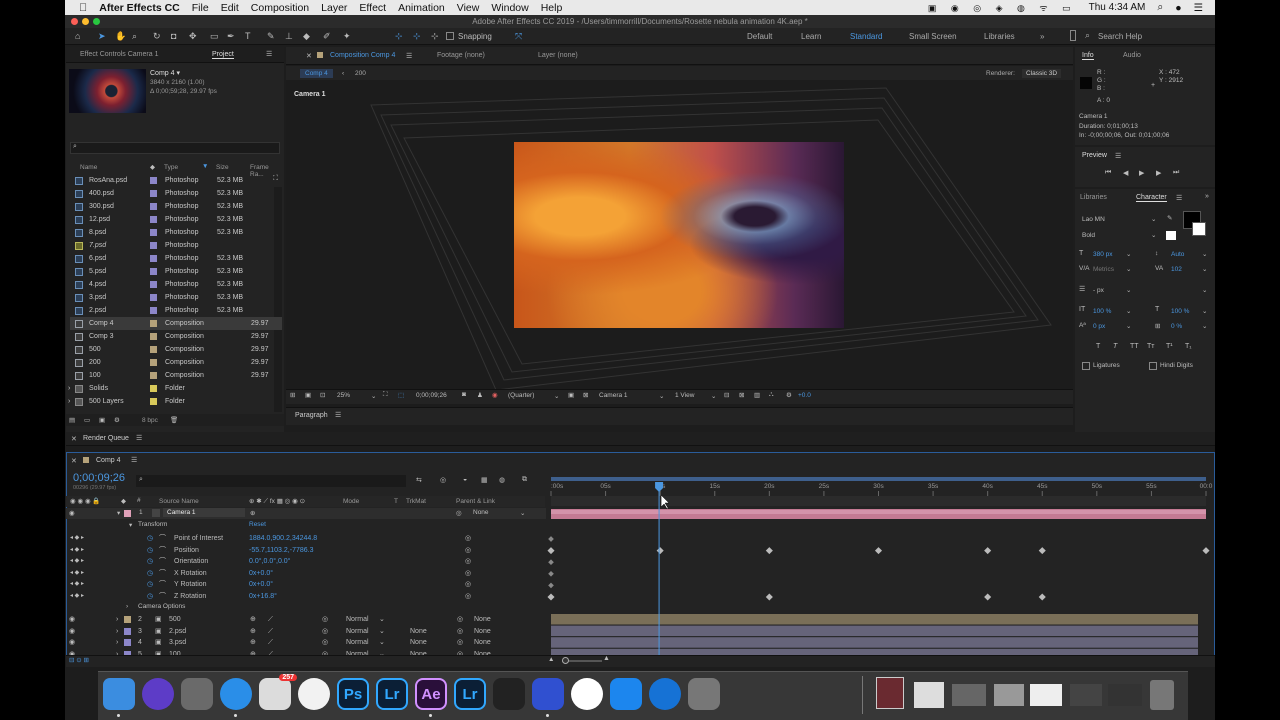 Image resolution: width=1280 pixels, height=720 pixels. I want to click on new-comp-icon: ▣, so click(102, 420).